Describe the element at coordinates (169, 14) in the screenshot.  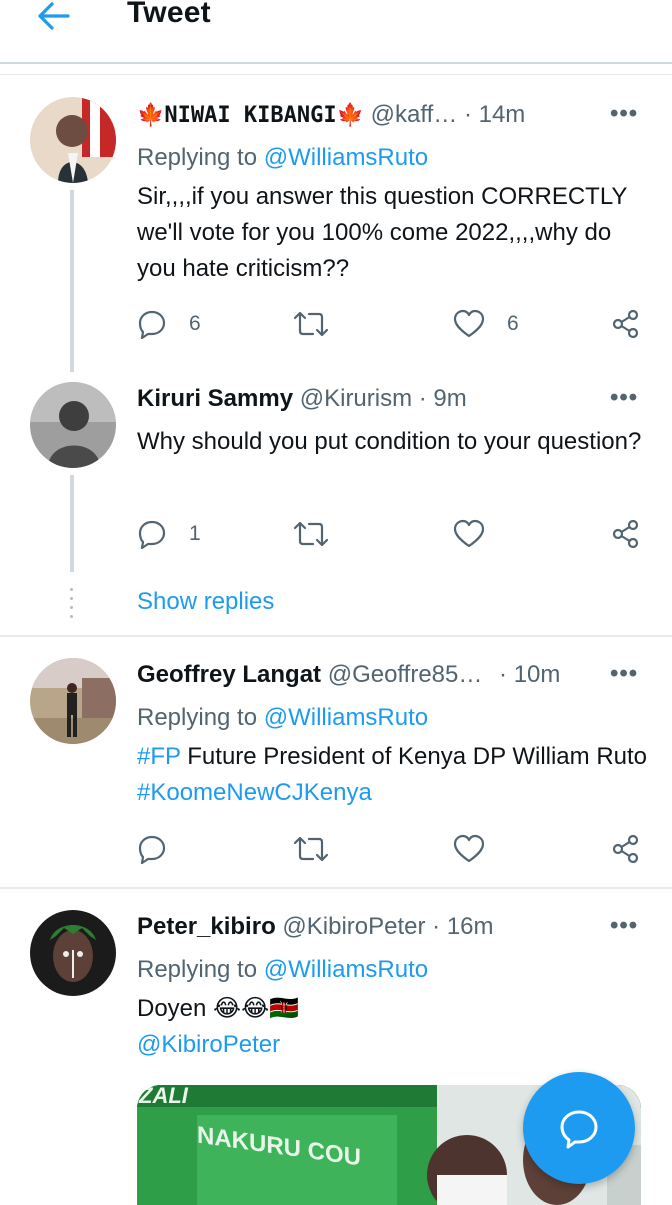
I see `page-title: Tweet` at that location.